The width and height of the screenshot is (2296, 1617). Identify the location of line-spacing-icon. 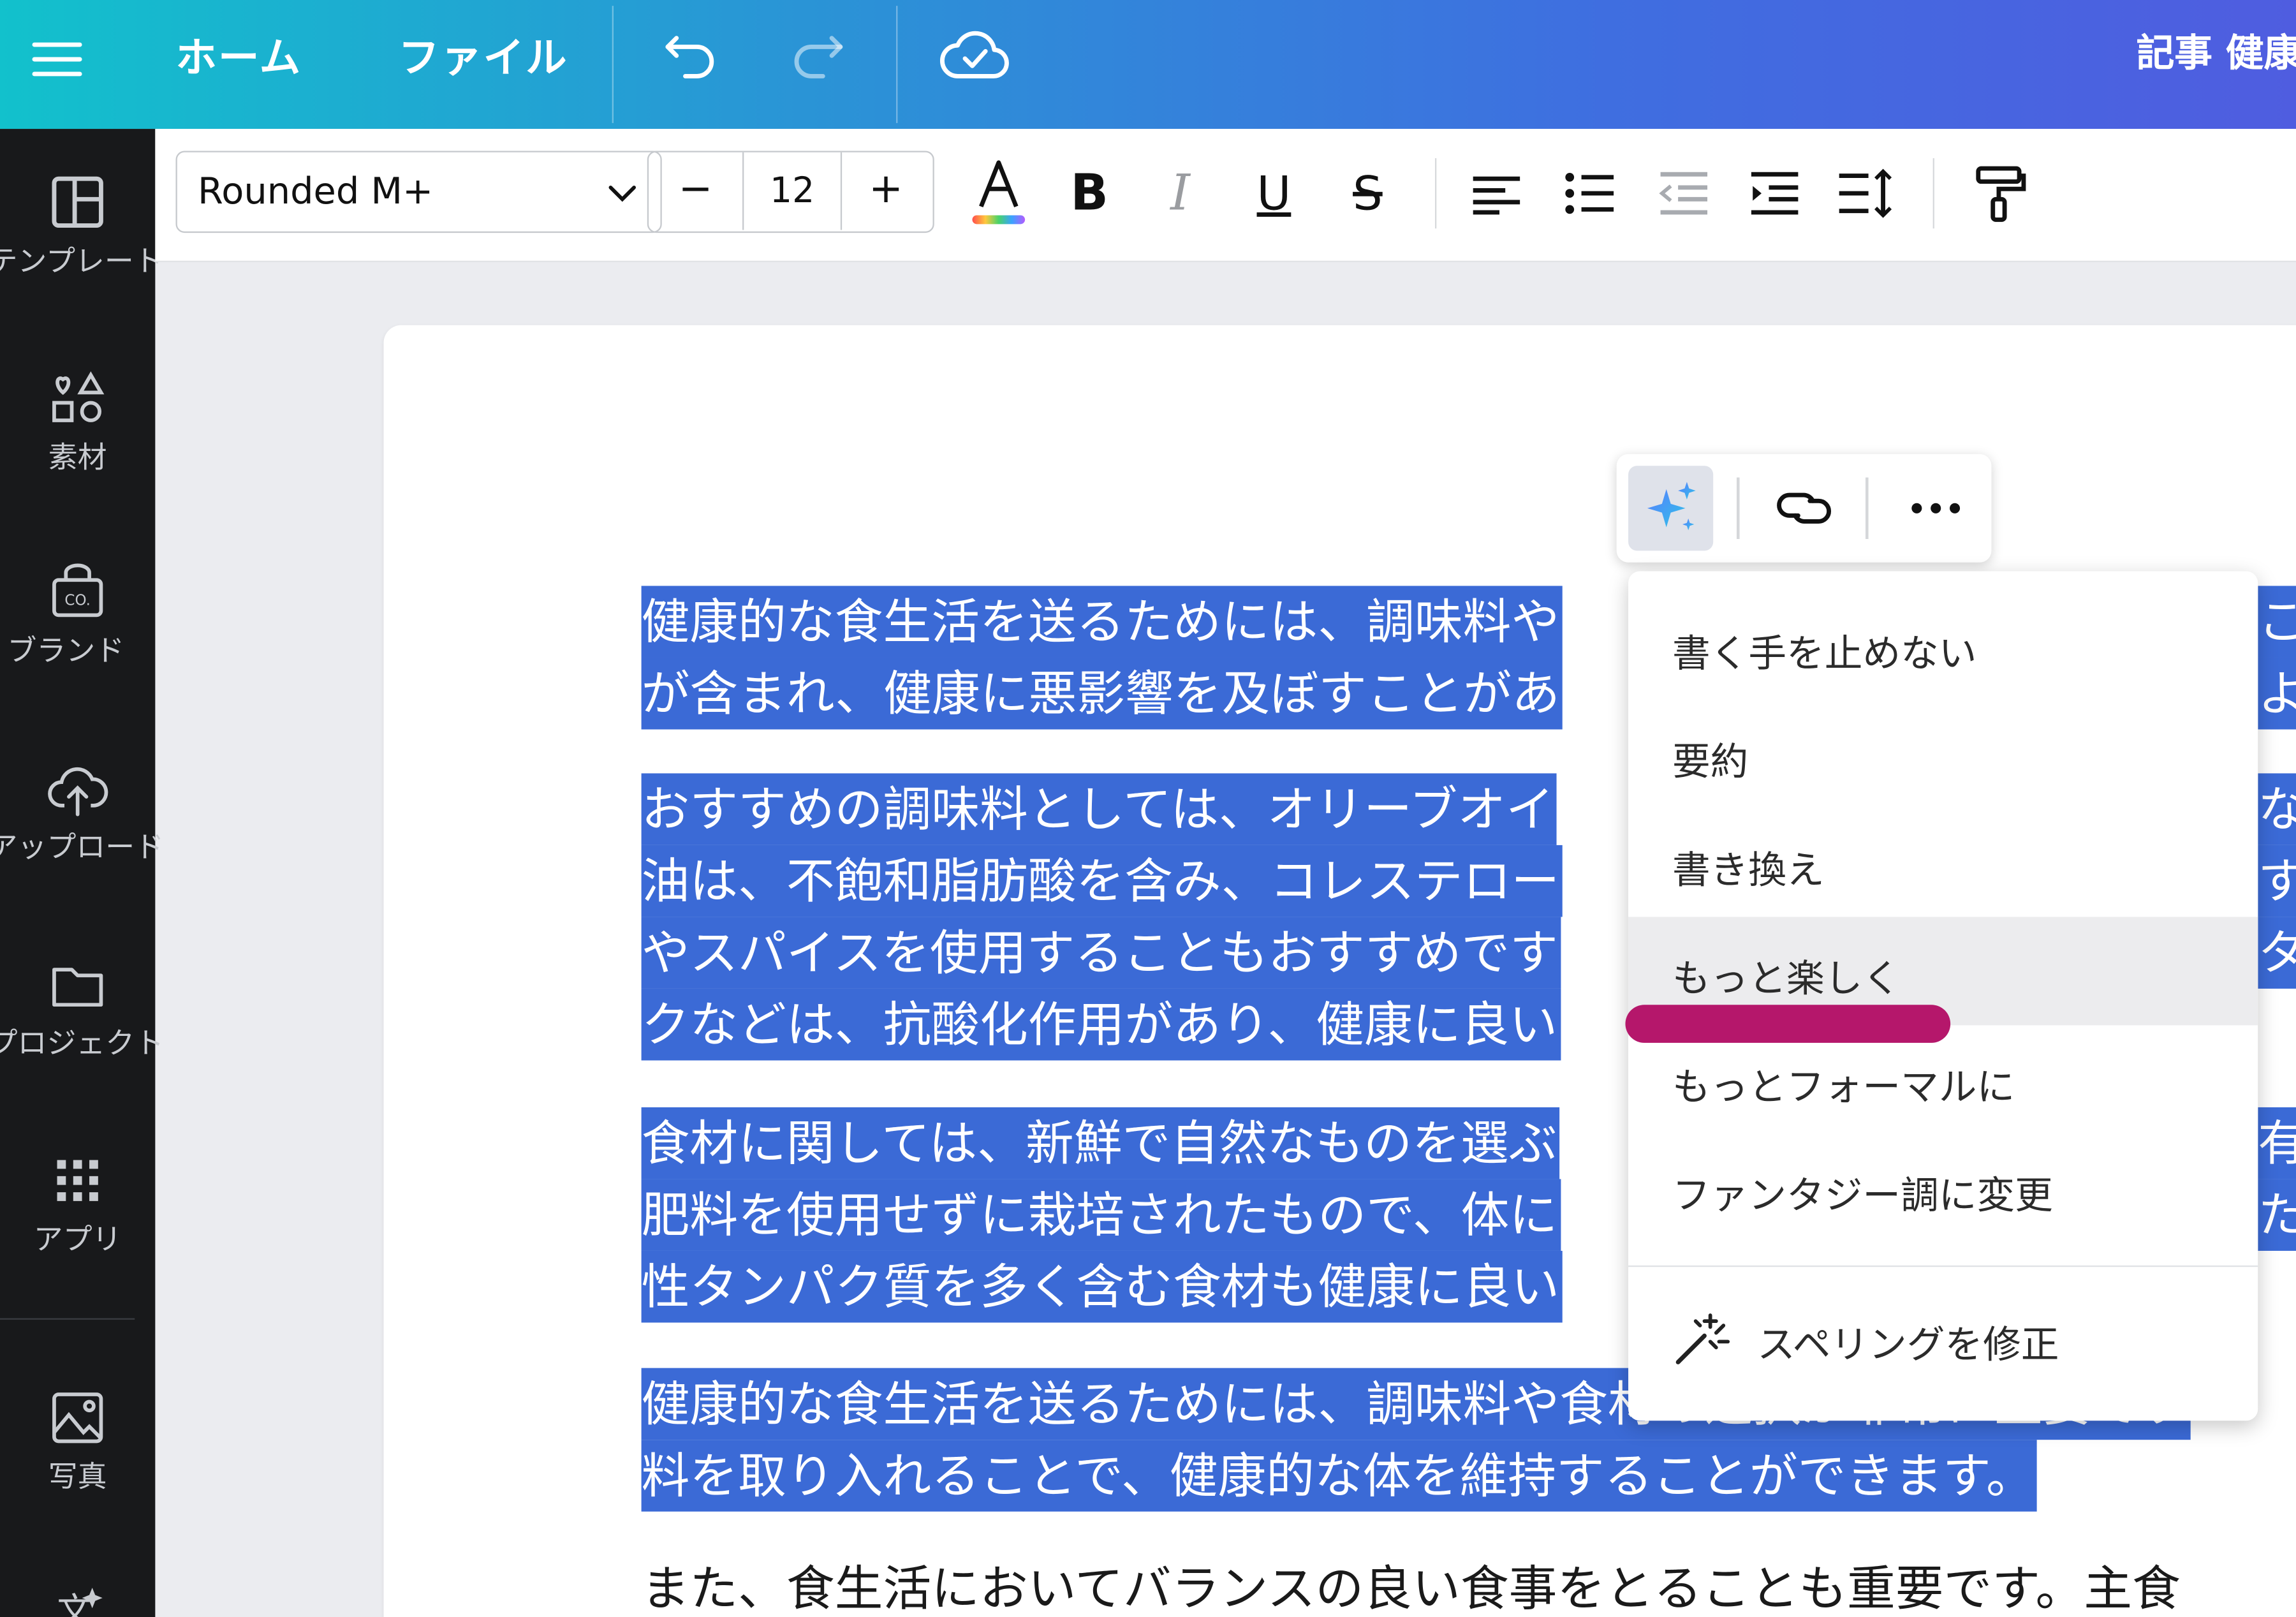
(1865, 193).